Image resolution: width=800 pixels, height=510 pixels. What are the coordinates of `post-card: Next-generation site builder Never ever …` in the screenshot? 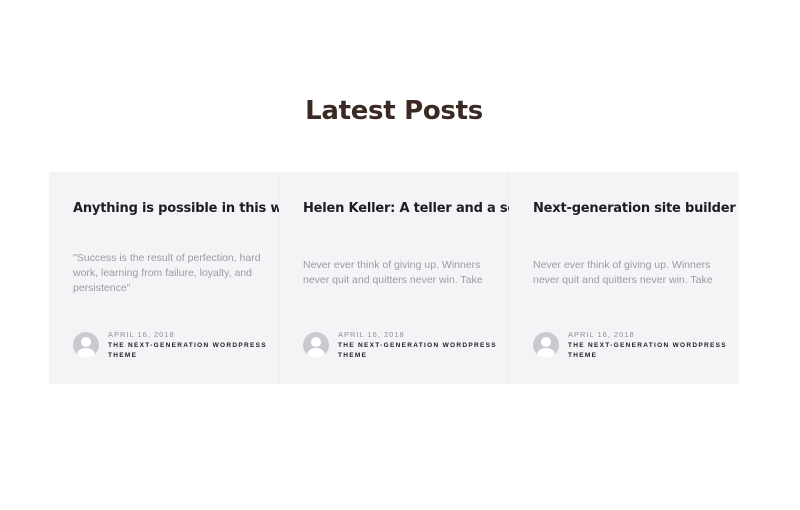 It's located at (624, 278).